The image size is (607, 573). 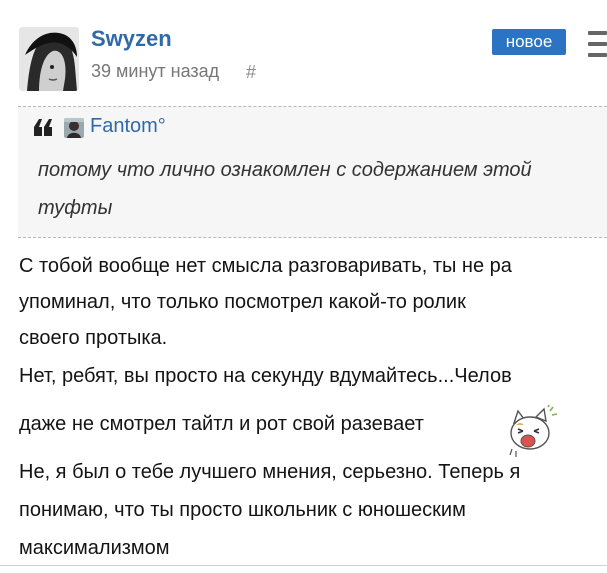 What do you see at coordinates (251, 72) in the screenshot?
I see `permalink-link: #` at bounding box center [251, 72].